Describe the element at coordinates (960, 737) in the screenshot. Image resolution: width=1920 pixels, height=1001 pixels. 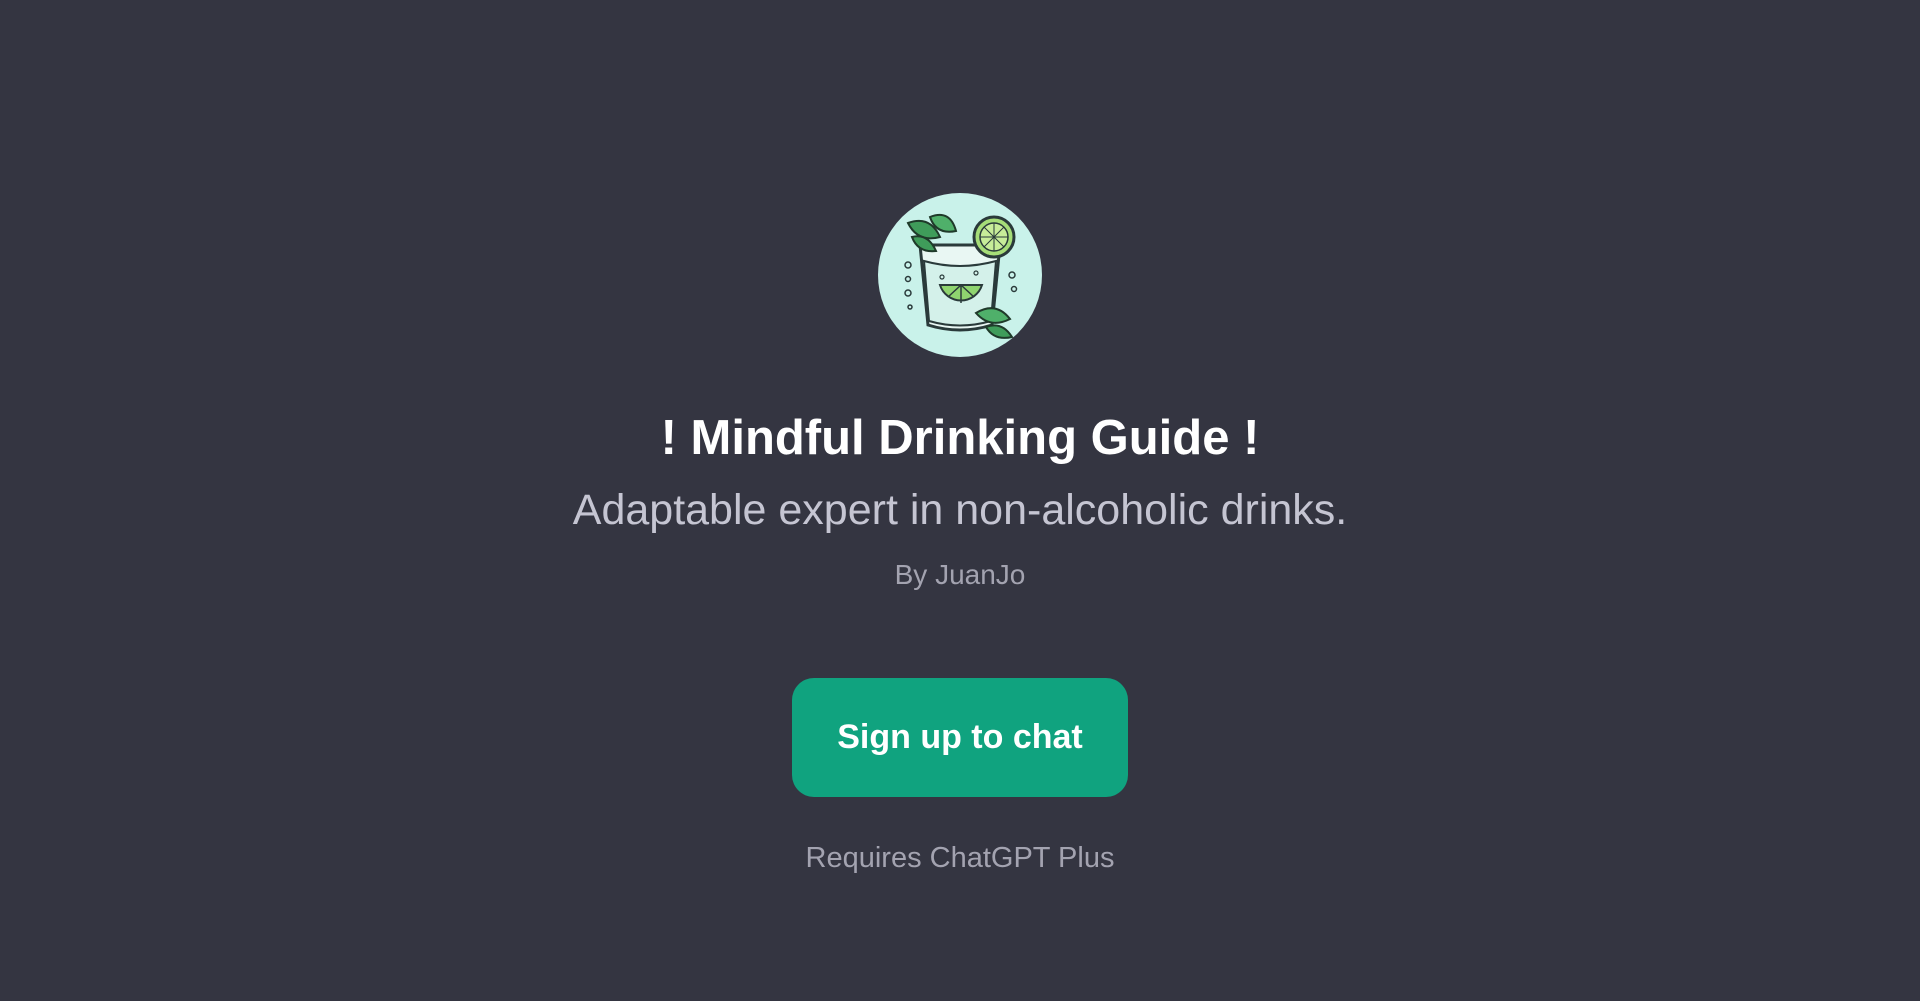
I see `sign-up-to-chat-button: Sign up to chat` at that location.